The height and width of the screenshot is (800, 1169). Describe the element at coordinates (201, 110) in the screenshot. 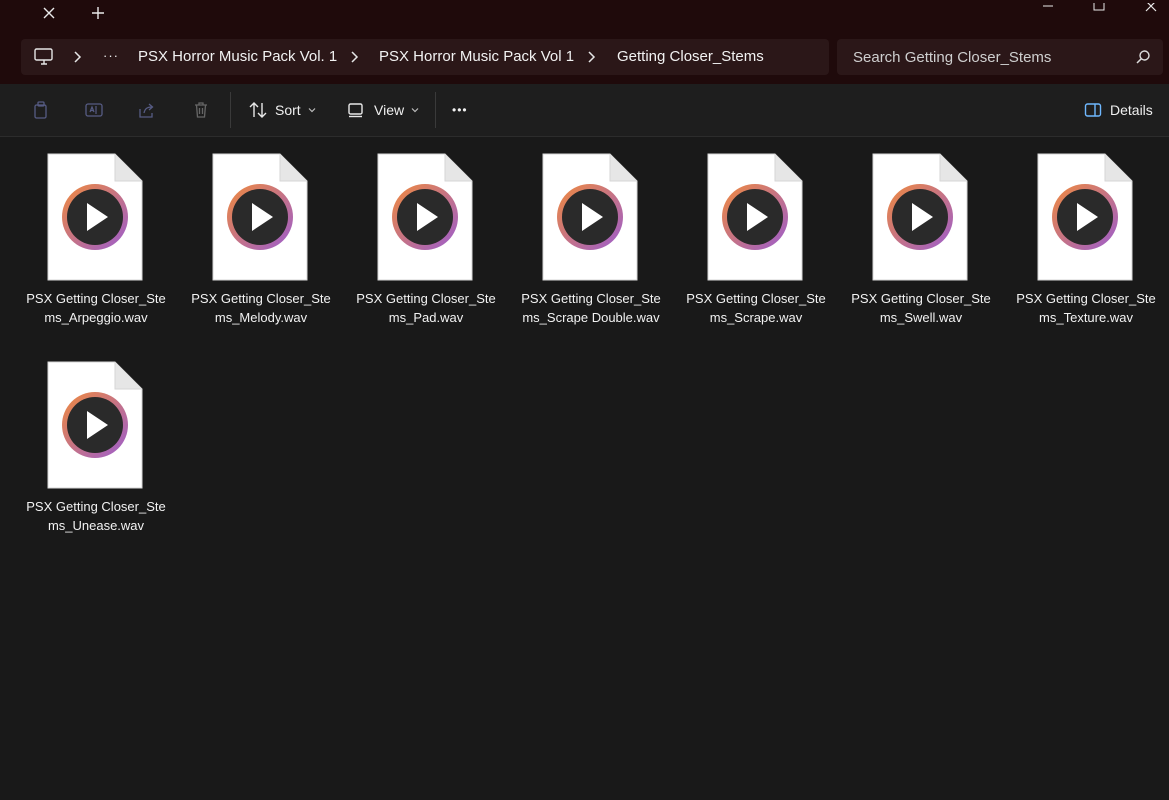

I see `delete-icon` at that location.